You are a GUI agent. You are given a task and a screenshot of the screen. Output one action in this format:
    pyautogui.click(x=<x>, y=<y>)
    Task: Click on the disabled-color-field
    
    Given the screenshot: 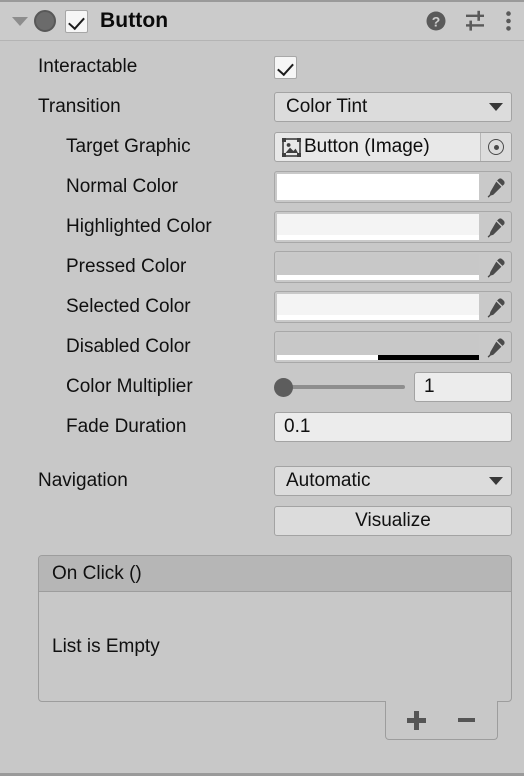 What is the action you would take?
    pyautogui.click(x=393, y=347)
    